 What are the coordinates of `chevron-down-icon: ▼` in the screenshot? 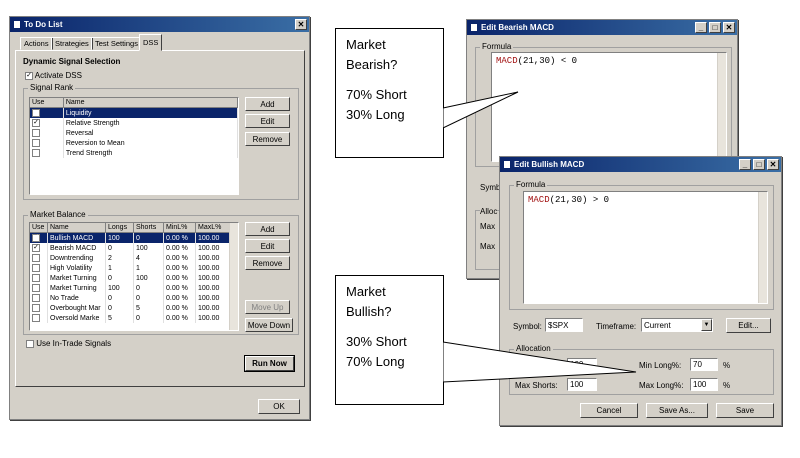 It's located at (706, 325).